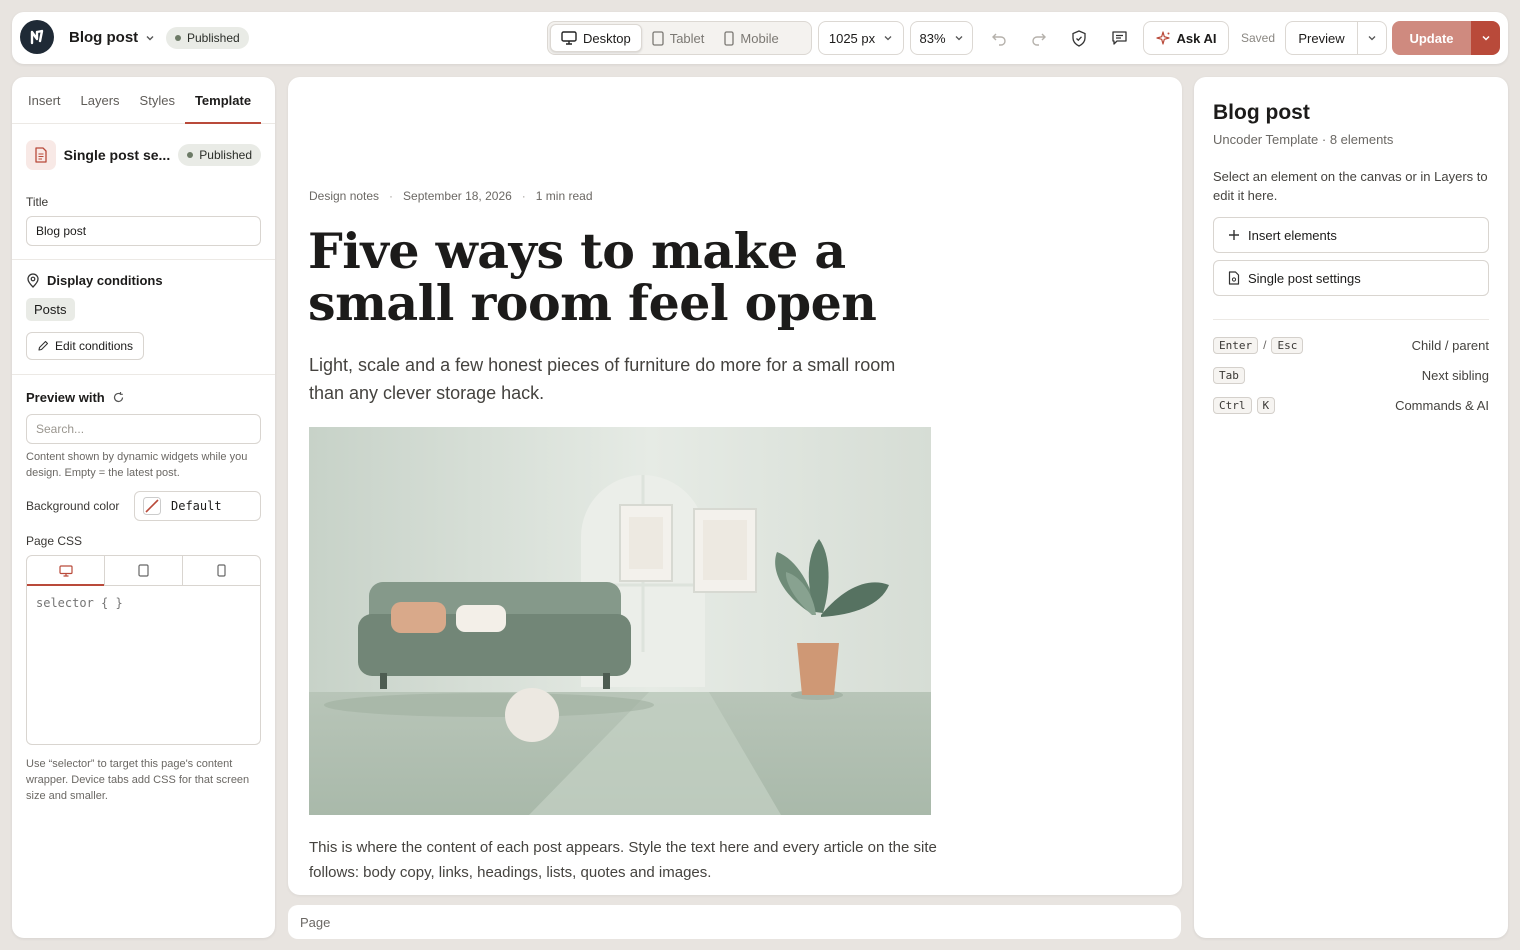 This screenshot has height=950, width=1520. I want to click on update-split-button: Update, so click(1446, 38).